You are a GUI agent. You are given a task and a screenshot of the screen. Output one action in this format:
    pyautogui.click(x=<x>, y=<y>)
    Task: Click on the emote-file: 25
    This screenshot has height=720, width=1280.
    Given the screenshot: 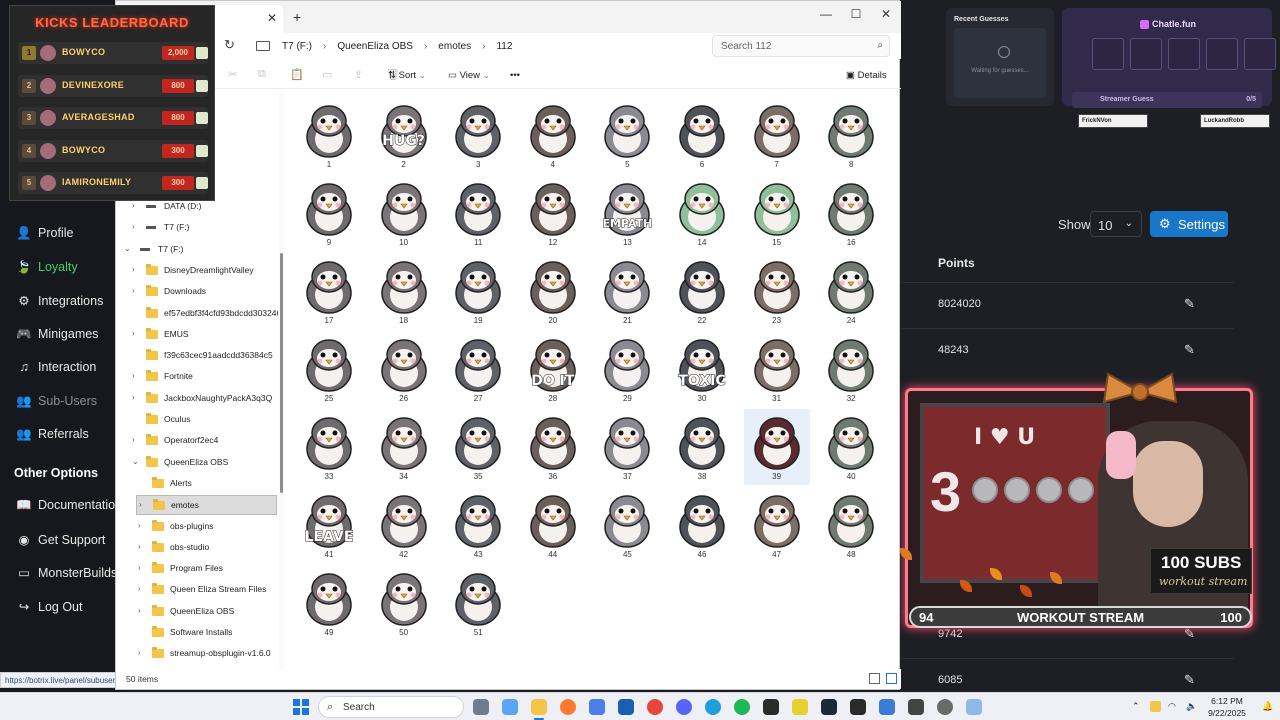 What is the action you would take?
    pyautogui.click(x=329, y=369)
    